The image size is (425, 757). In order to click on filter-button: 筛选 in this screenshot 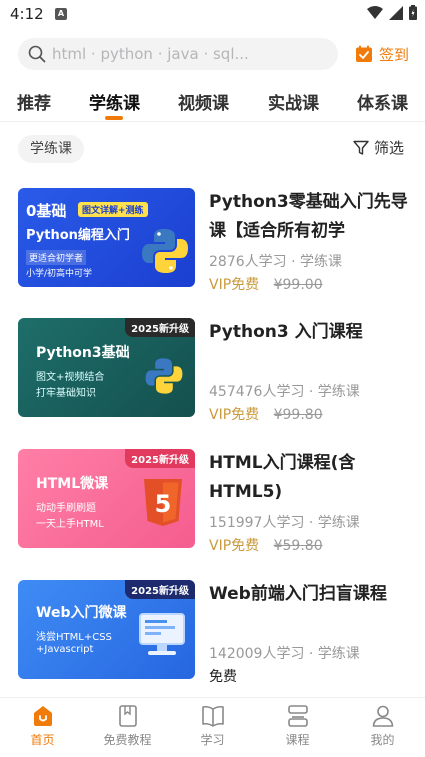, I will do `click(378, 147)`.